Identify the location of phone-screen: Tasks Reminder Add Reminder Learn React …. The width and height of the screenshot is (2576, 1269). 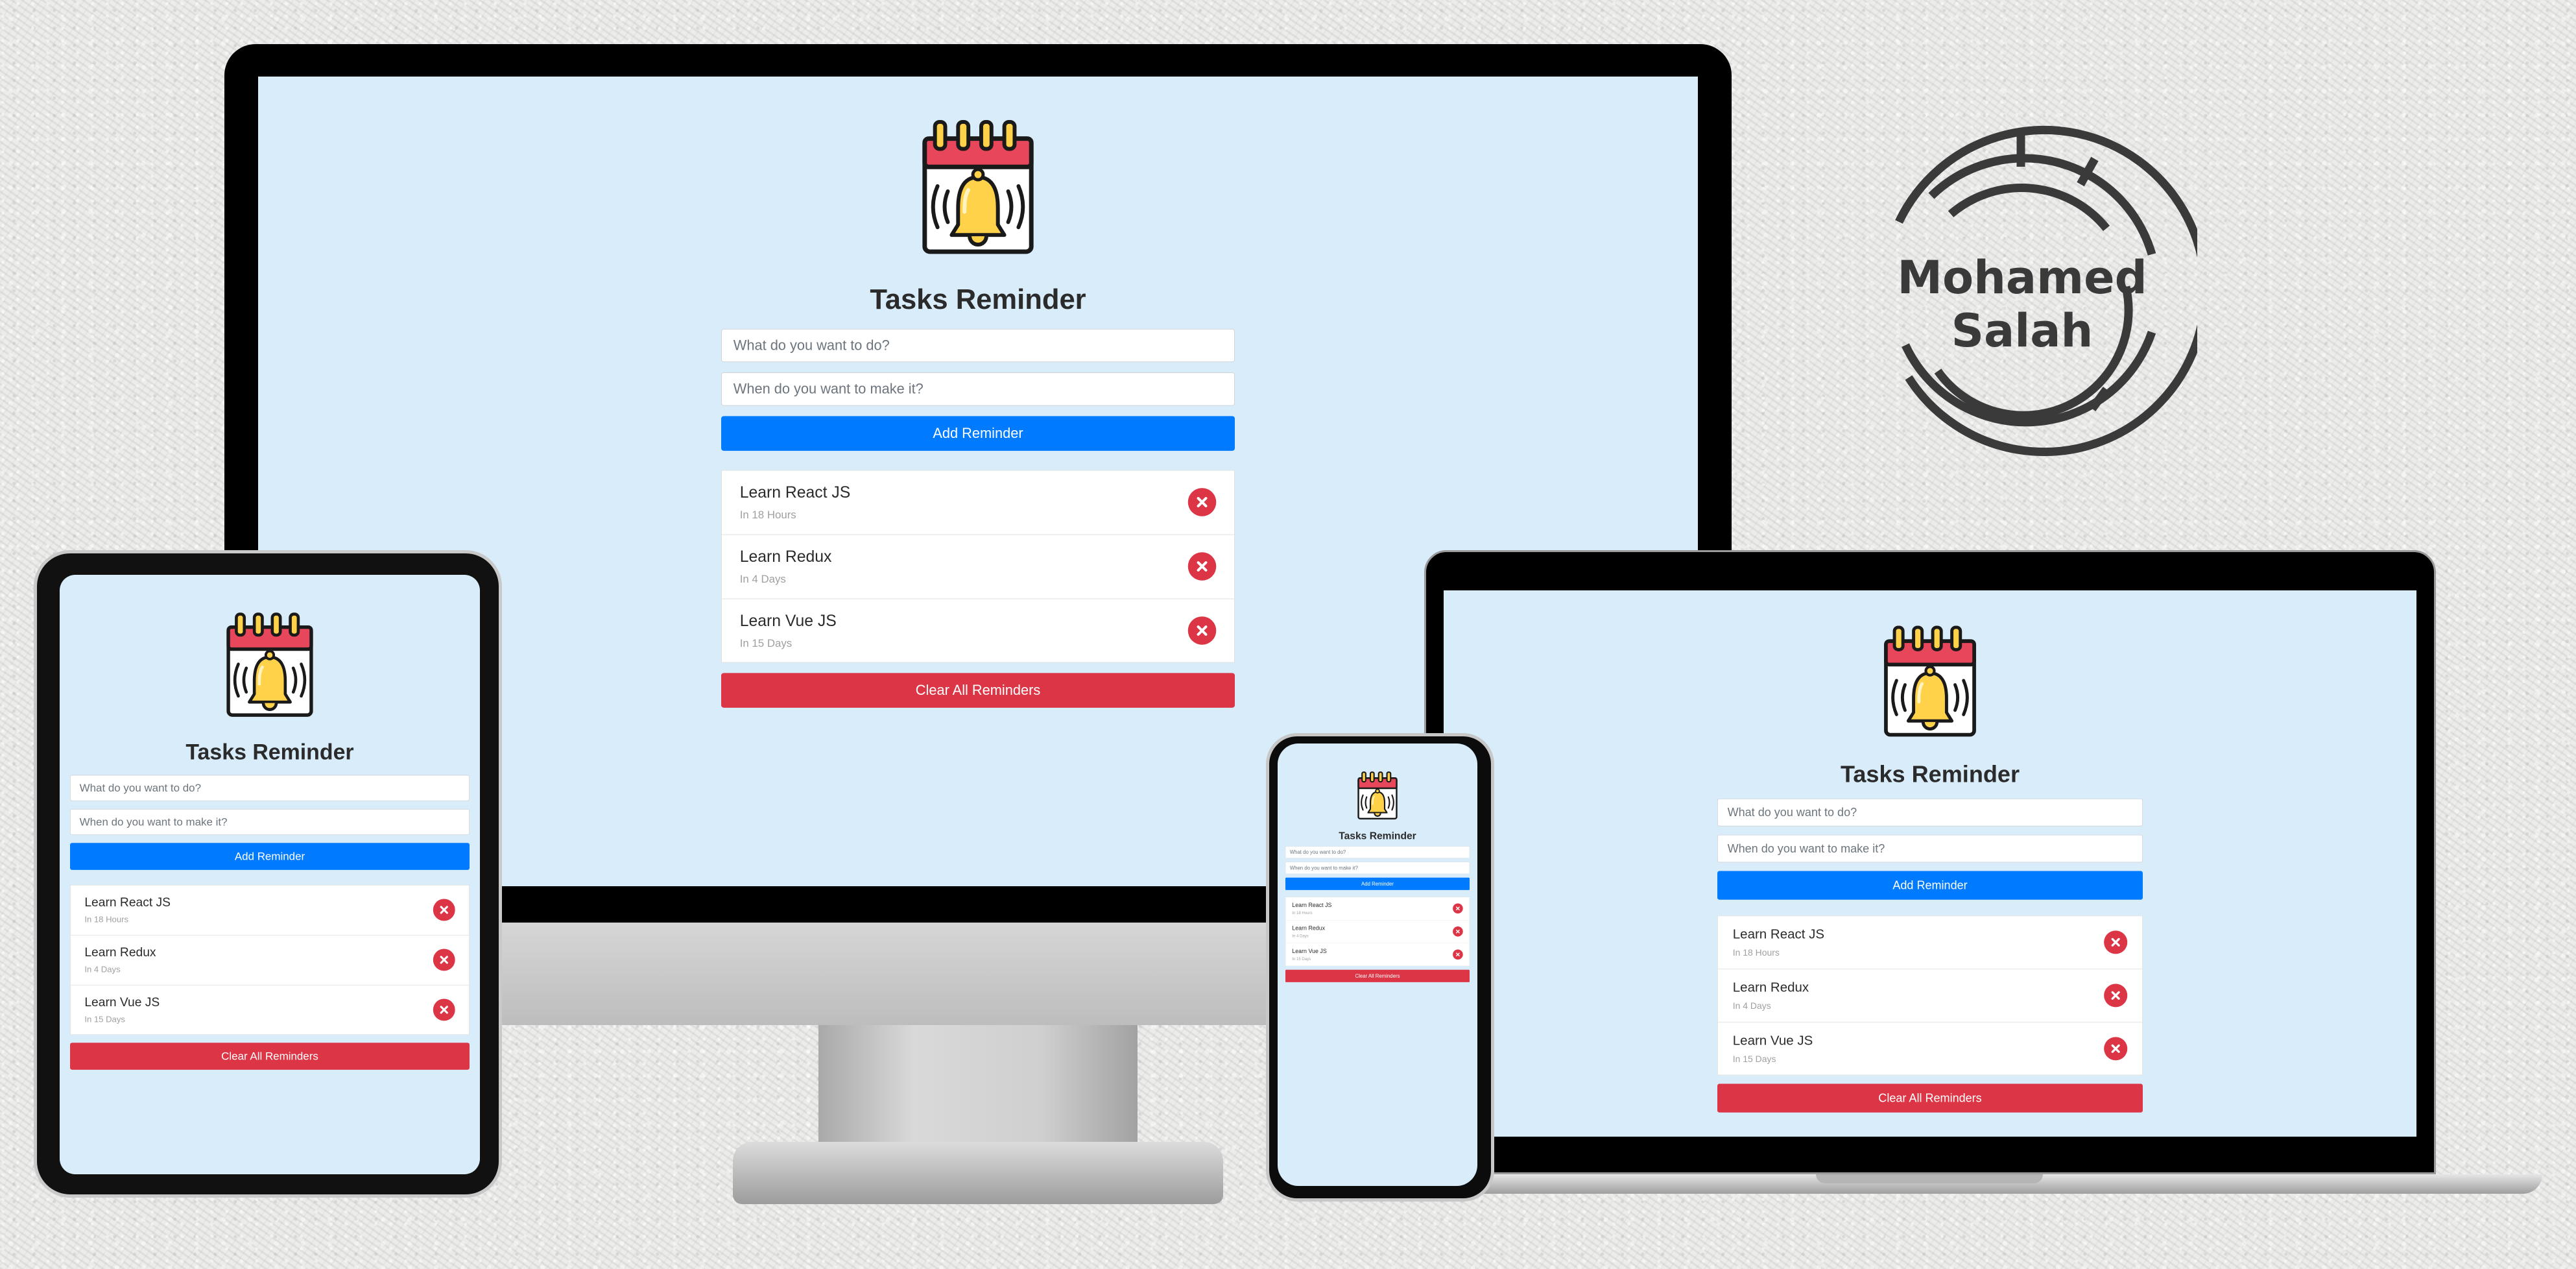
(1378, 964).